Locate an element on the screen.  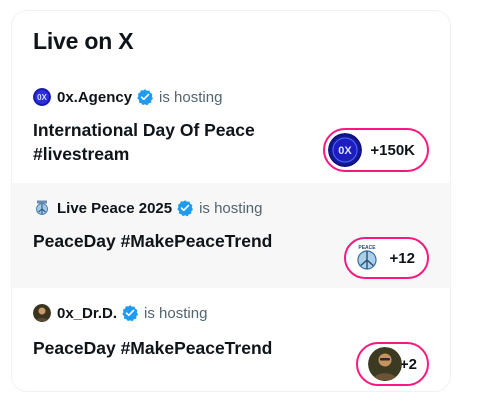
host-row: 0X 0x.Agency is hosting is located at coordinates (127, 97).